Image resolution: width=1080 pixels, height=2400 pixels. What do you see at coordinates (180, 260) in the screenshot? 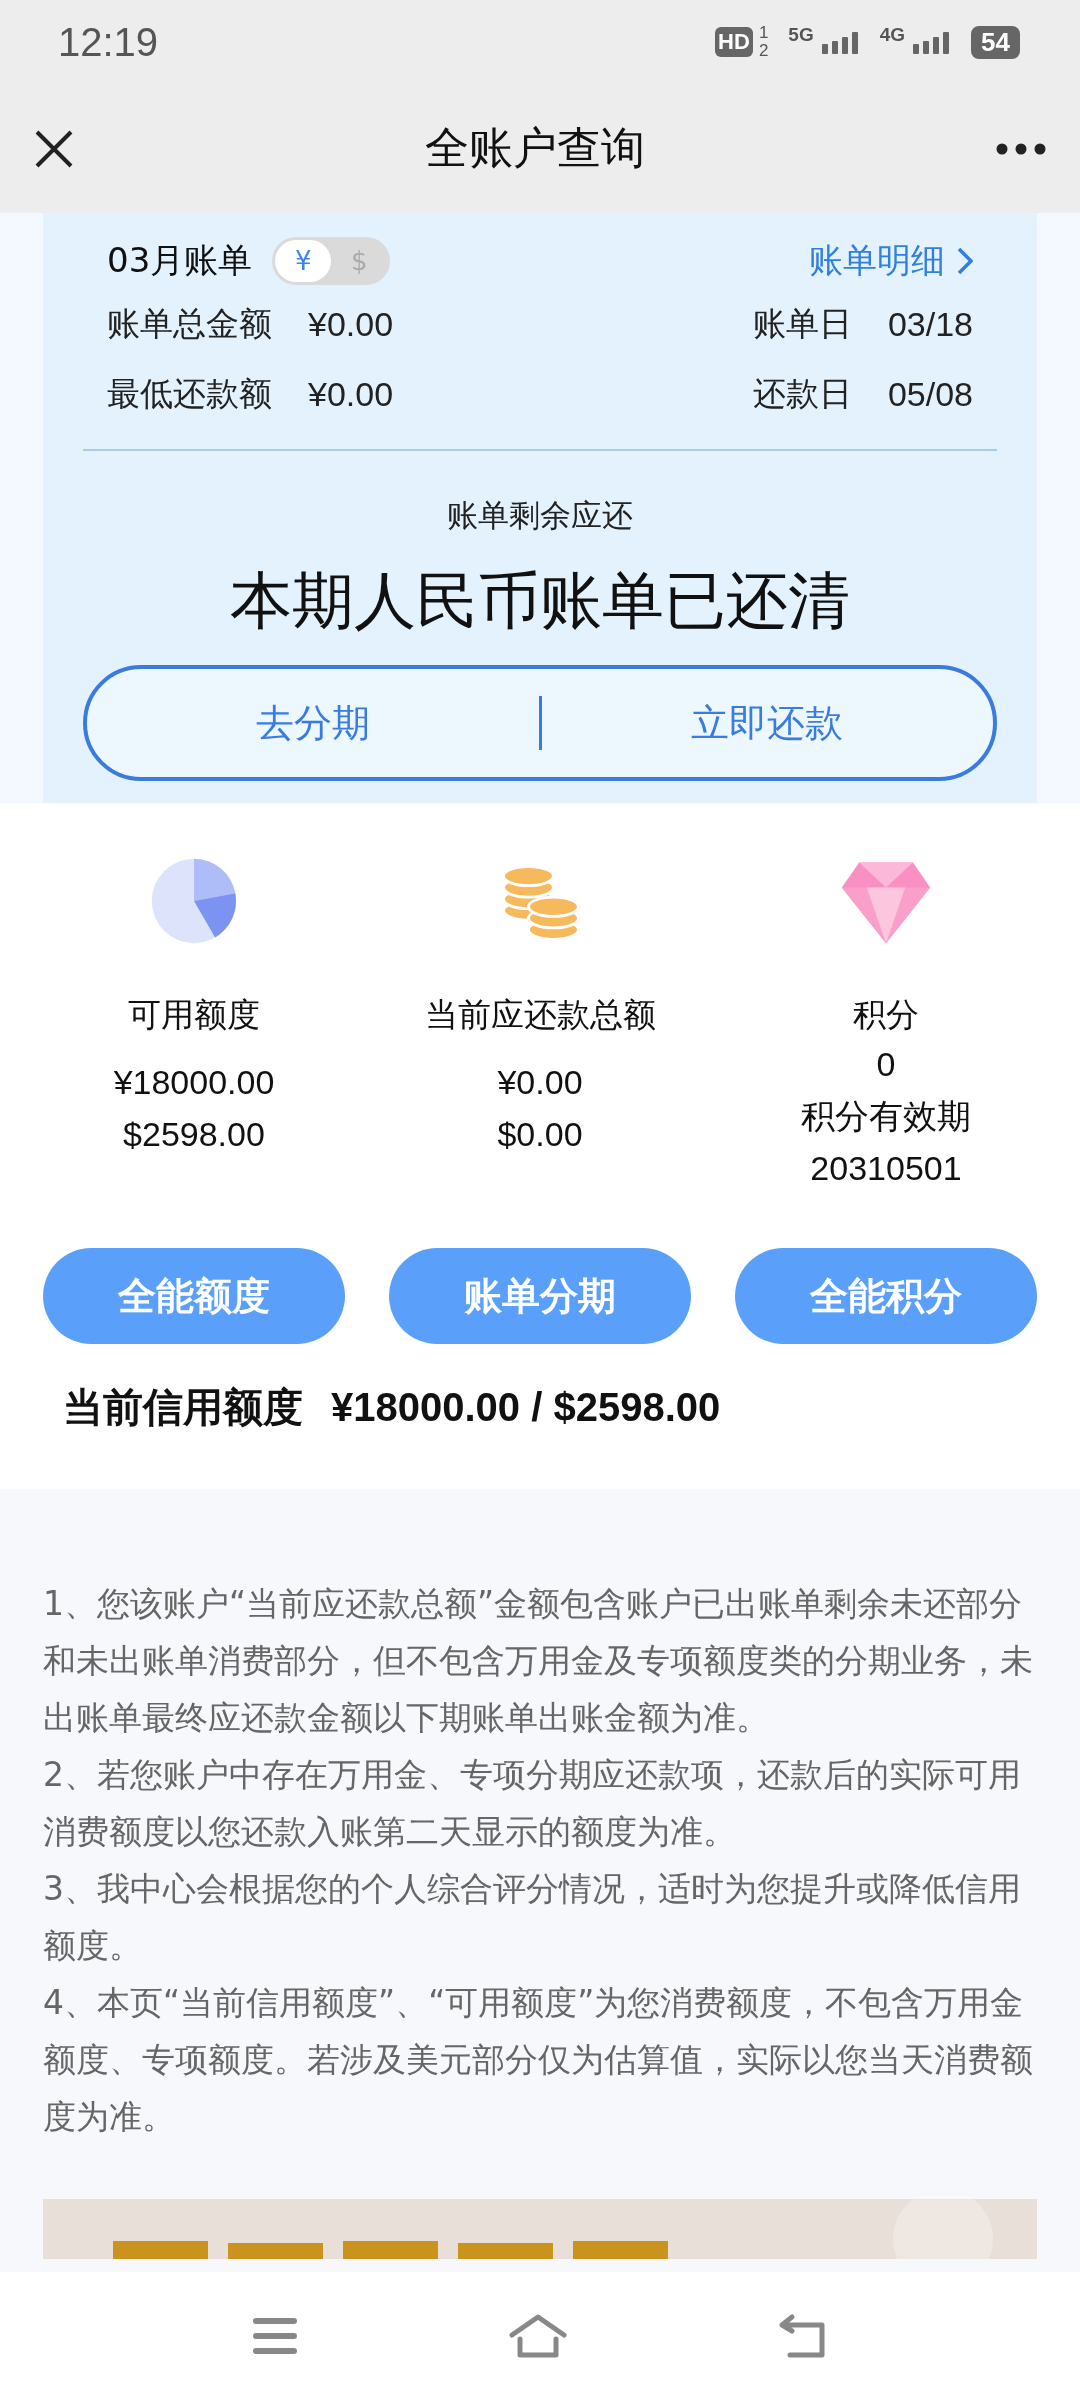
I see `bill-month: 03月账单` at bounding box center [180, 260].